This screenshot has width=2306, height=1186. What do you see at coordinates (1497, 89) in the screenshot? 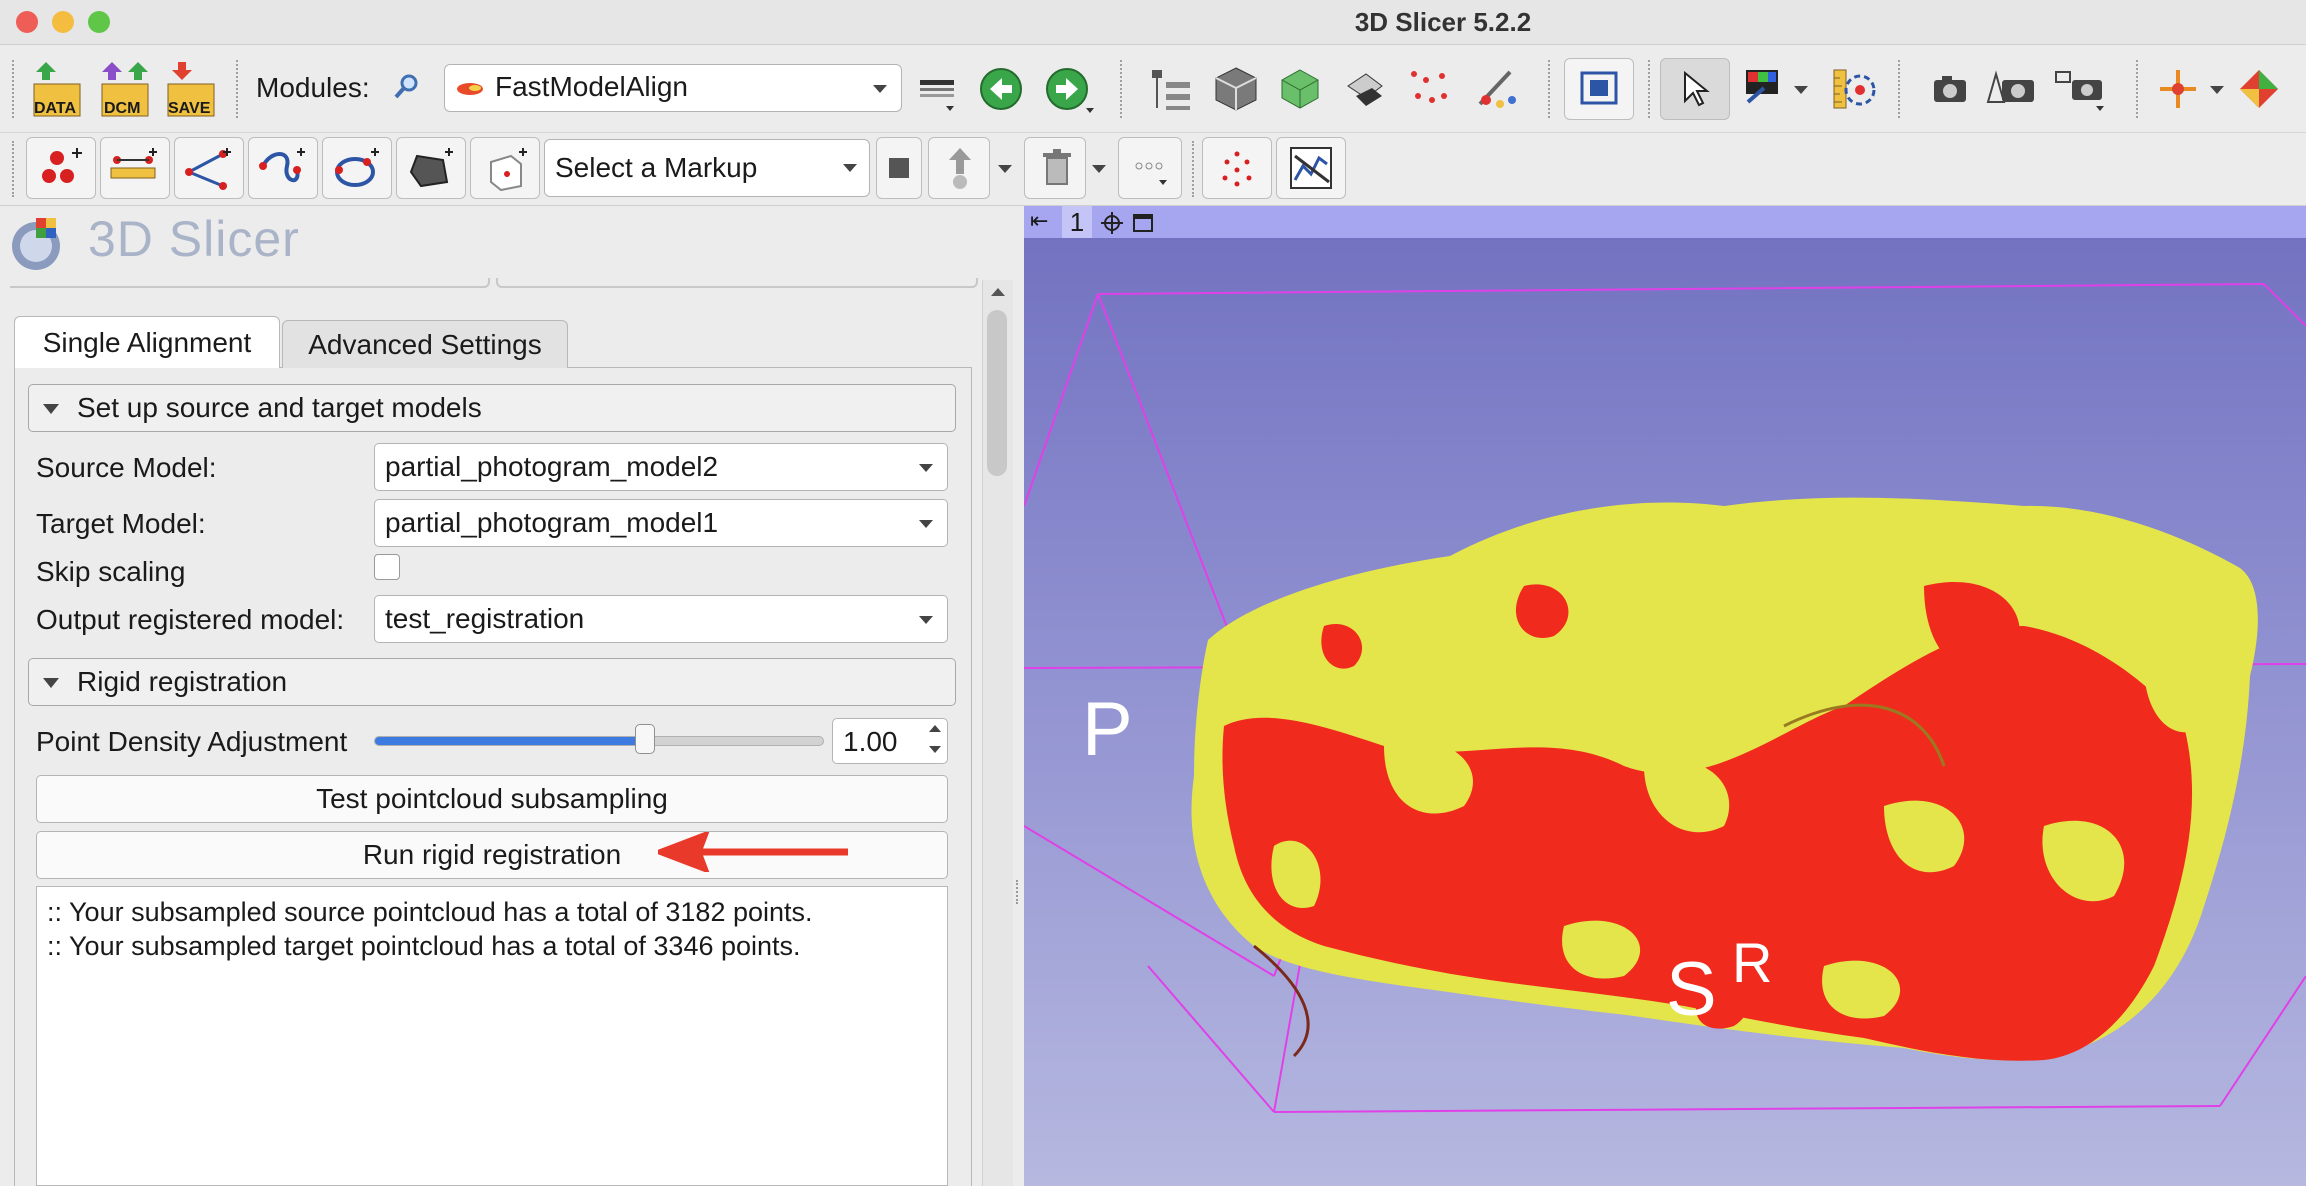
I see `sequence-icon` at bounding box center [1497, 89].